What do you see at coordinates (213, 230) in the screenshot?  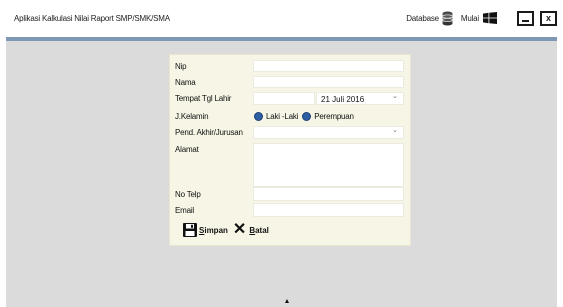 I see `simpan-label: Simpan` at bounding box center [213, 230].